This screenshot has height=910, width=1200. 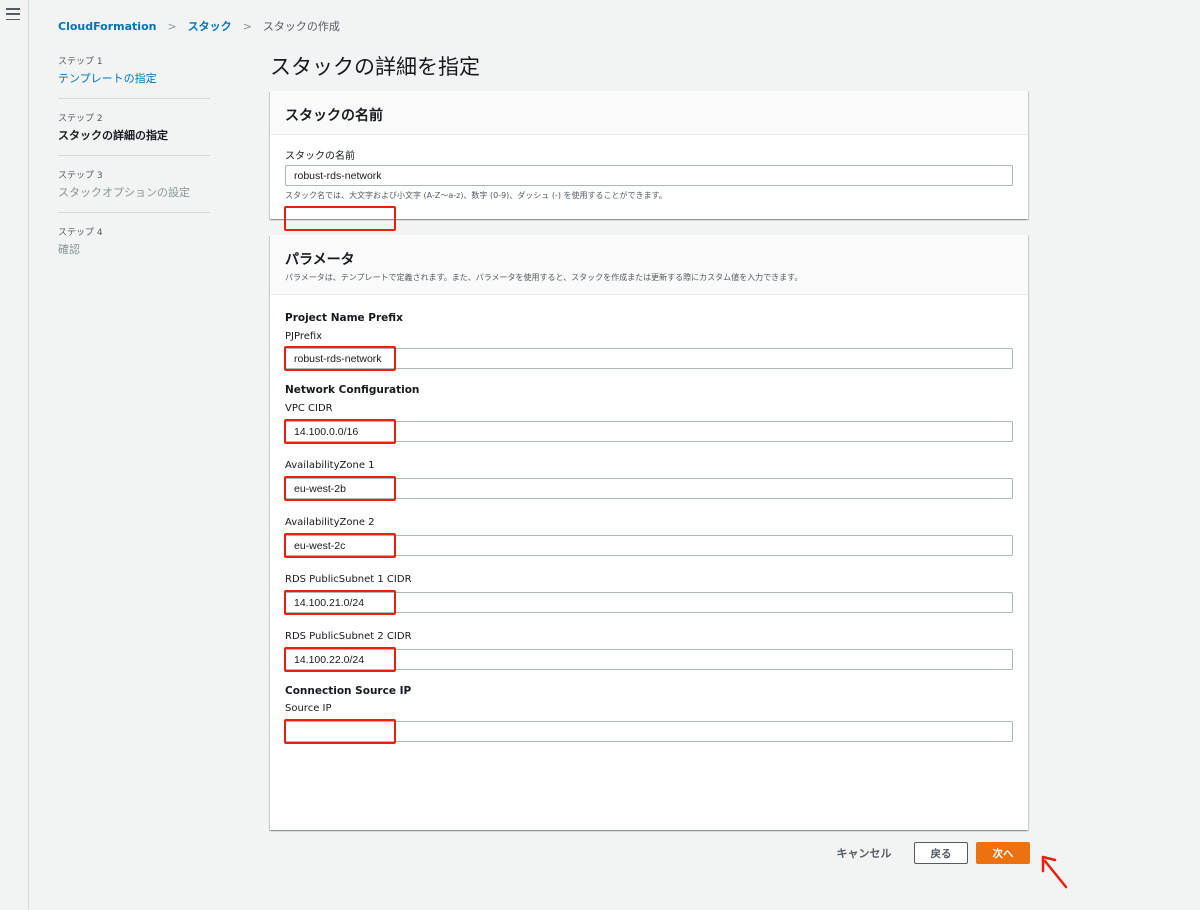 What do you see at coordinates (649, 113) in the screenshot?
I see `panel-header: スタックの名前` at bounding box center [649, 113].